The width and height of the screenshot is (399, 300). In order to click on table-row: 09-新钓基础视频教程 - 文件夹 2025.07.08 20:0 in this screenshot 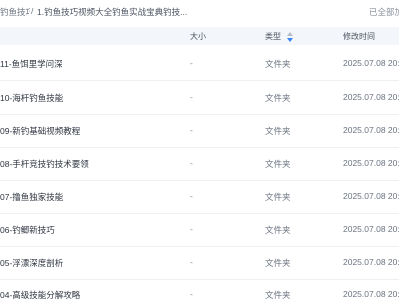, I will do `click(199, 131)`.